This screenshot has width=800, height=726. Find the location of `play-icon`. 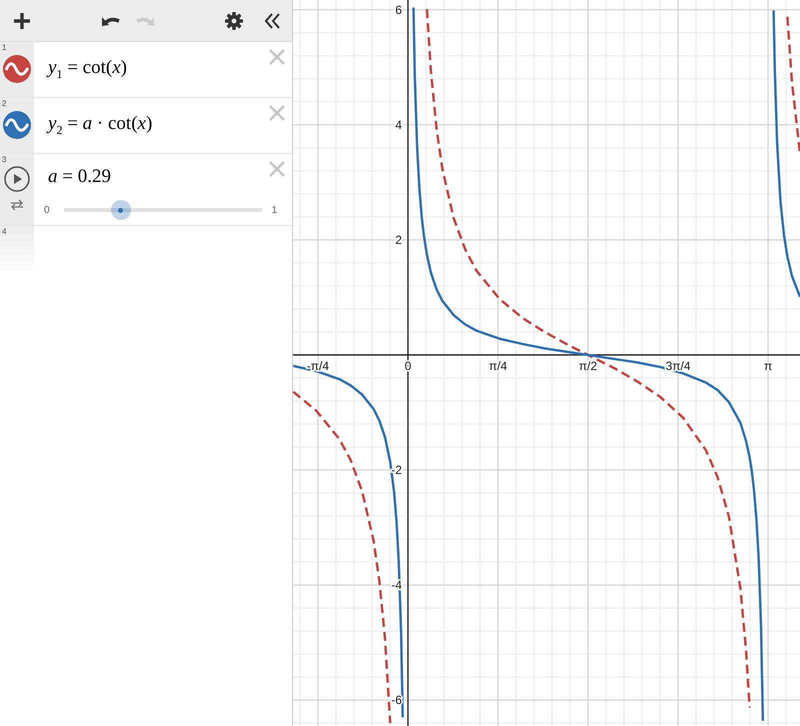

play-icon is located at coordinates (17, 179).